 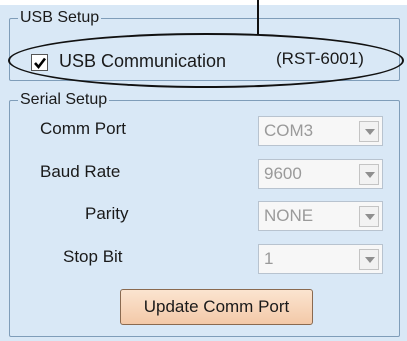 What do you see at coordinates (83, 128) in the screenshot?
I see `comm-port-label: Comm Port` at bounding box center [83, 128].